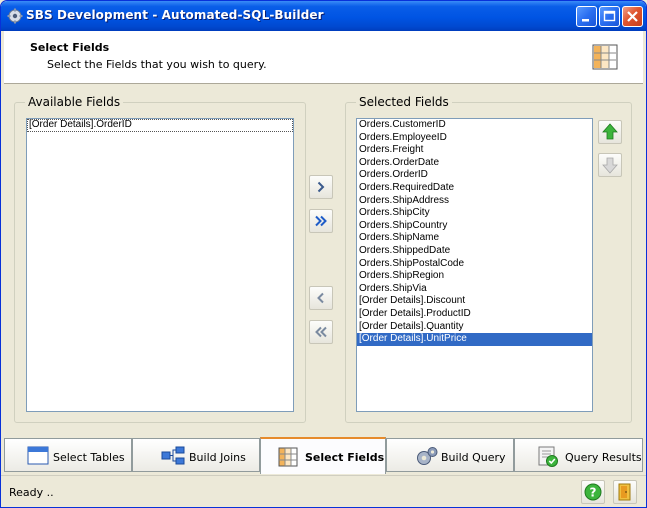 The width and height of the screenshot is (647, 508). I want to click on tab-select-fields: Select Fields, so click(323, 455).